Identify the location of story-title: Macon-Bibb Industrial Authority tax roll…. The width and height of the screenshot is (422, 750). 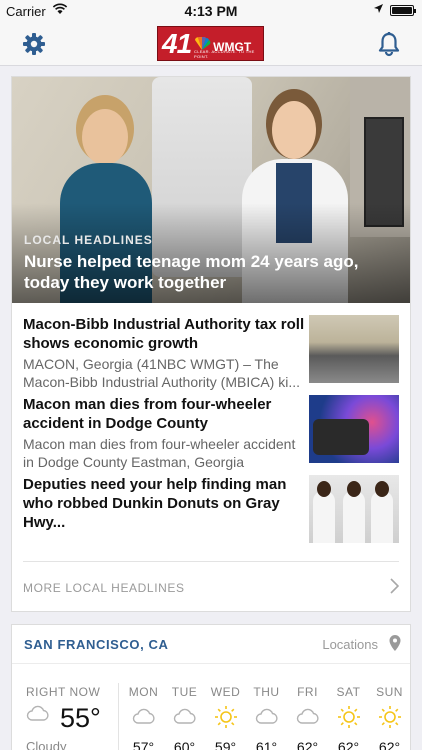
(164, 334).